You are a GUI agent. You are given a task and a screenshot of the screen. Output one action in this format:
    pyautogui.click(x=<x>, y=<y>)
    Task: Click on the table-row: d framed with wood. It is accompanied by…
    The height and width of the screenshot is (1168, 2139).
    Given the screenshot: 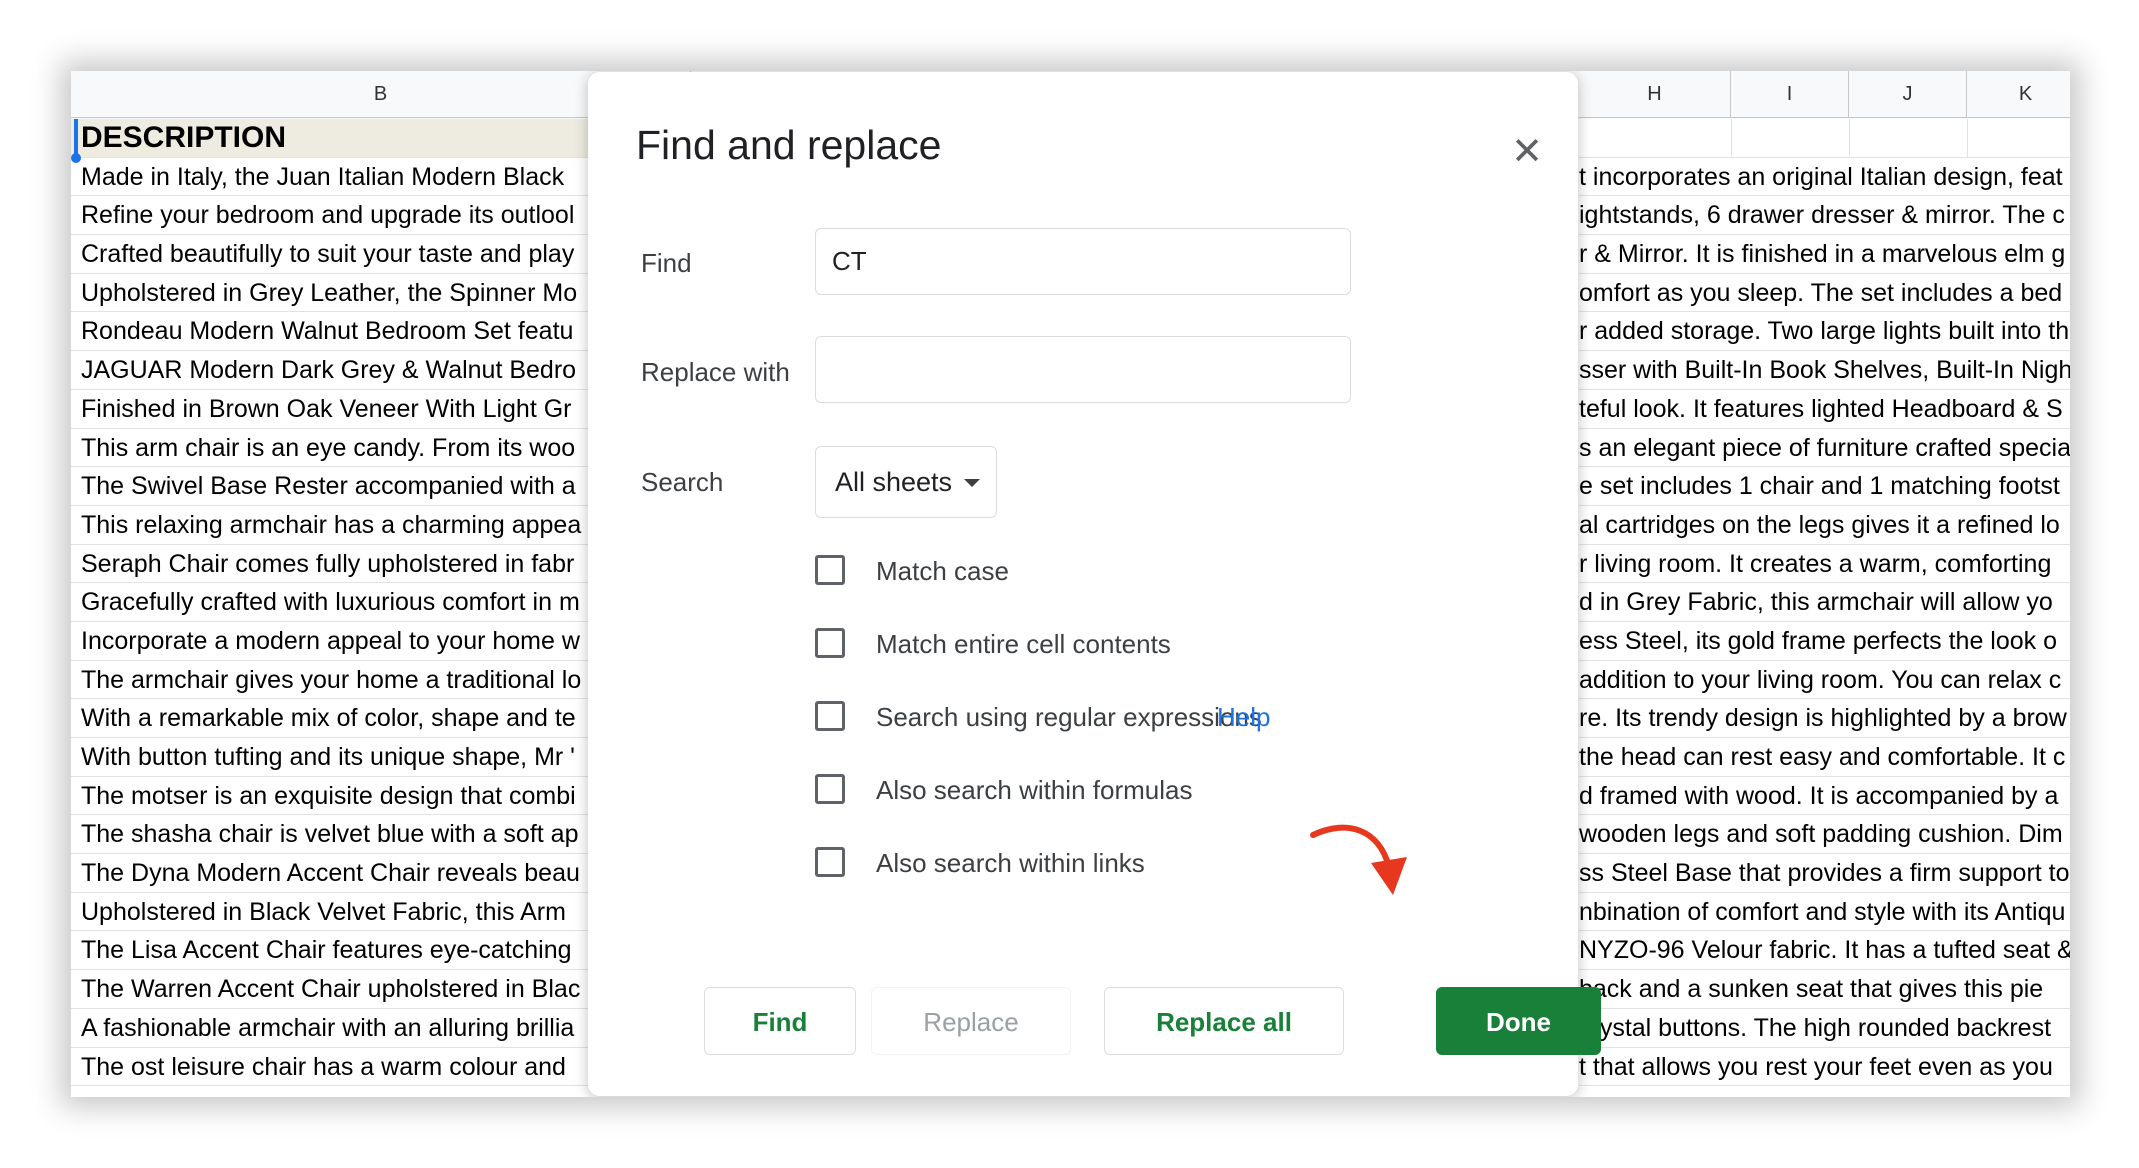 What is the action you would take?
    pyautogui.click(x=1824, y=796)
    